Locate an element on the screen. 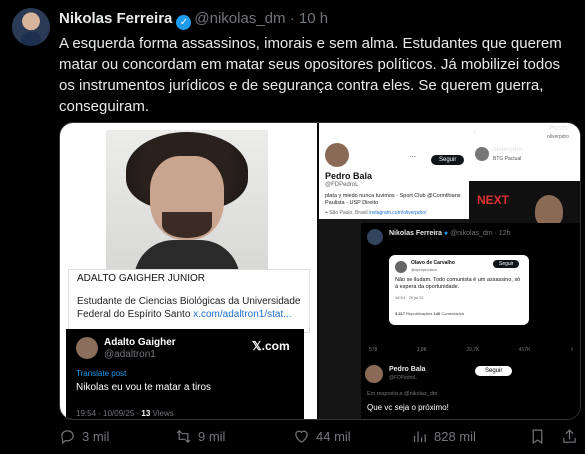  ad-tag: NEXT is located at coordinates (493, 200).